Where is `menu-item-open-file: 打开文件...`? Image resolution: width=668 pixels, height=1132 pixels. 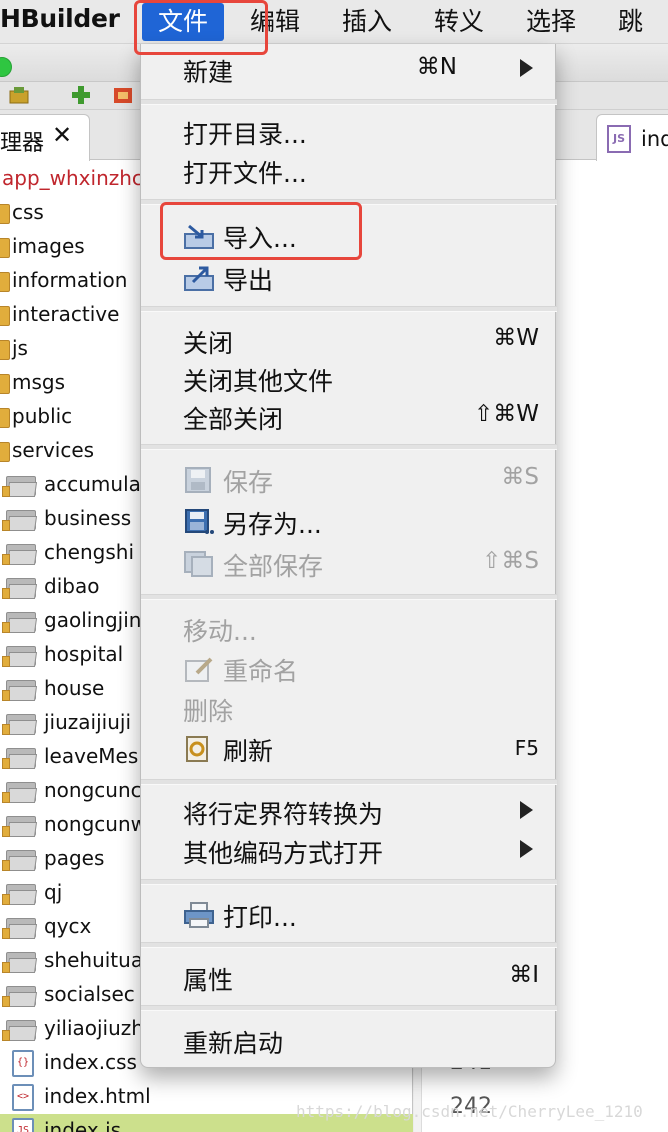 menu-item-open-file: 打开文件... is located at coordinates (349, 170).